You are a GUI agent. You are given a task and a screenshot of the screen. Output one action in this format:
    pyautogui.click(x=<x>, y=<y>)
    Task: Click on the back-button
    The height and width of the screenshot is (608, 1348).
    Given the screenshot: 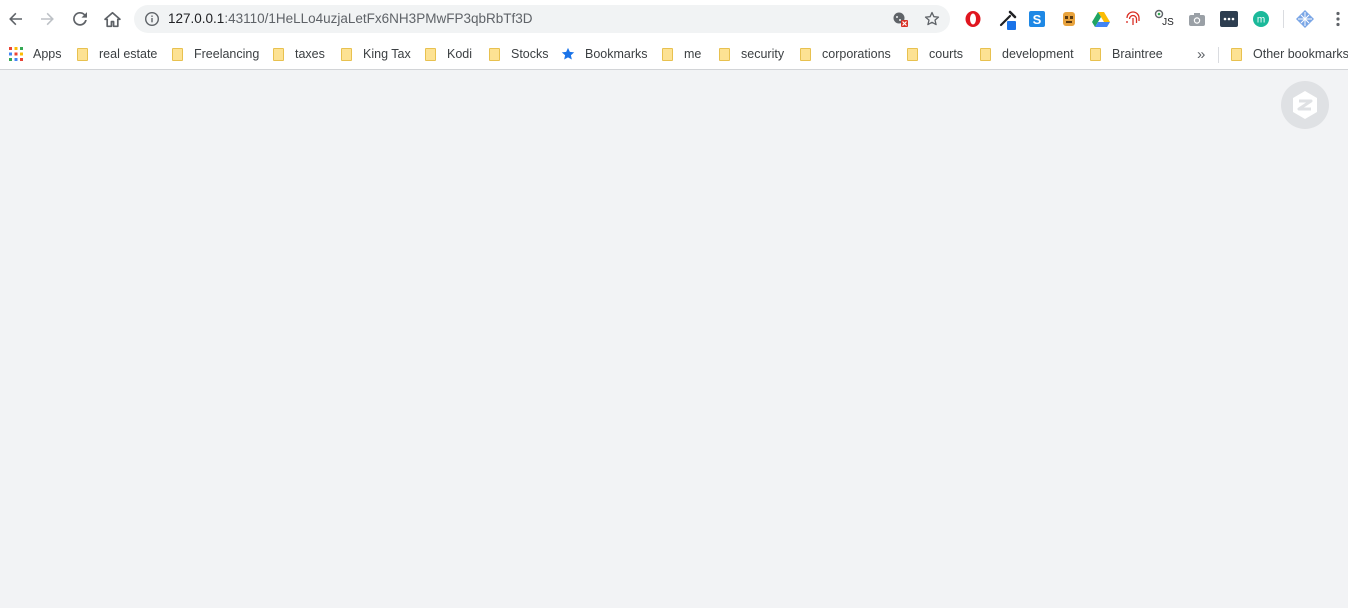 What is the action you would take?
    pyautogui.click(x=16, y=19)
    